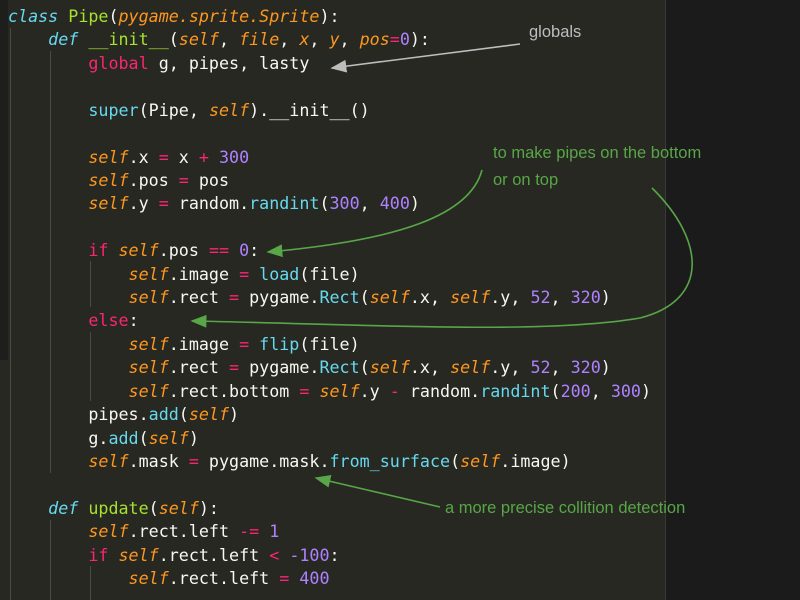 This screenshot has height=600, width=800. Describe the element at coordinates (535, 460) in the screenshot. I see `code-token: .image)` at that location.